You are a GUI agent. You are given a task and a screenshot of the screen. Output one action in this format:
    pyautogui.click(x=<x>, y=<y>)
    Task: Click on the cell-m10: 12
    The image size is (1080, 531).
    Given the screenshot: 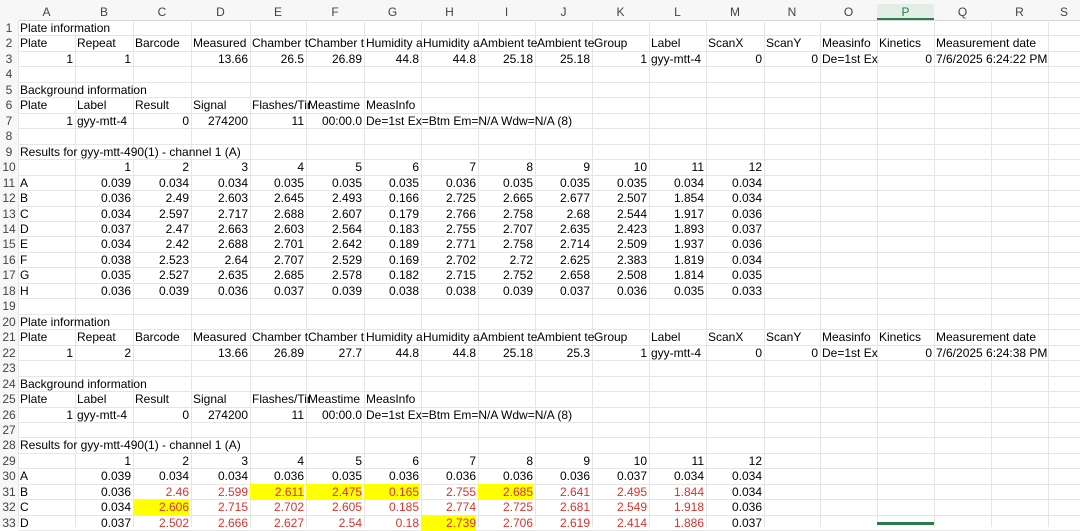 What is the action you would take?
    pyautogui.click(x=735, y=167)
    